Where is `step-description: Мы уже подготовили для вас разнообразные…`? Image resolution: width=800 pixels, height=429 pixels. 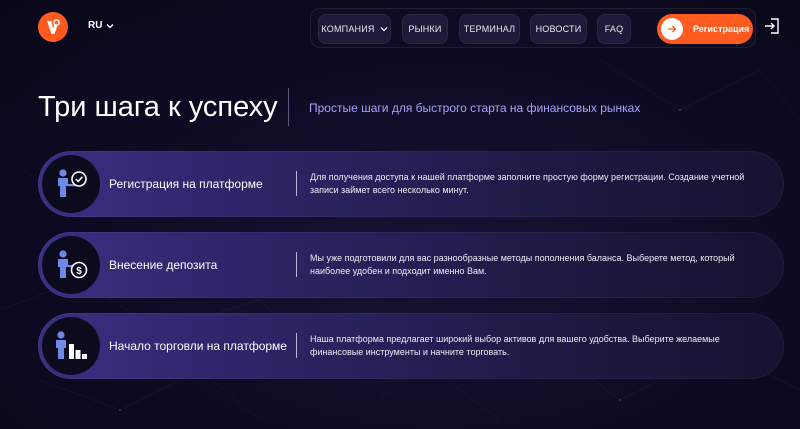 step-description: Мы уже подготовили для вас разнообразные… is located at coordinates (522, 264).